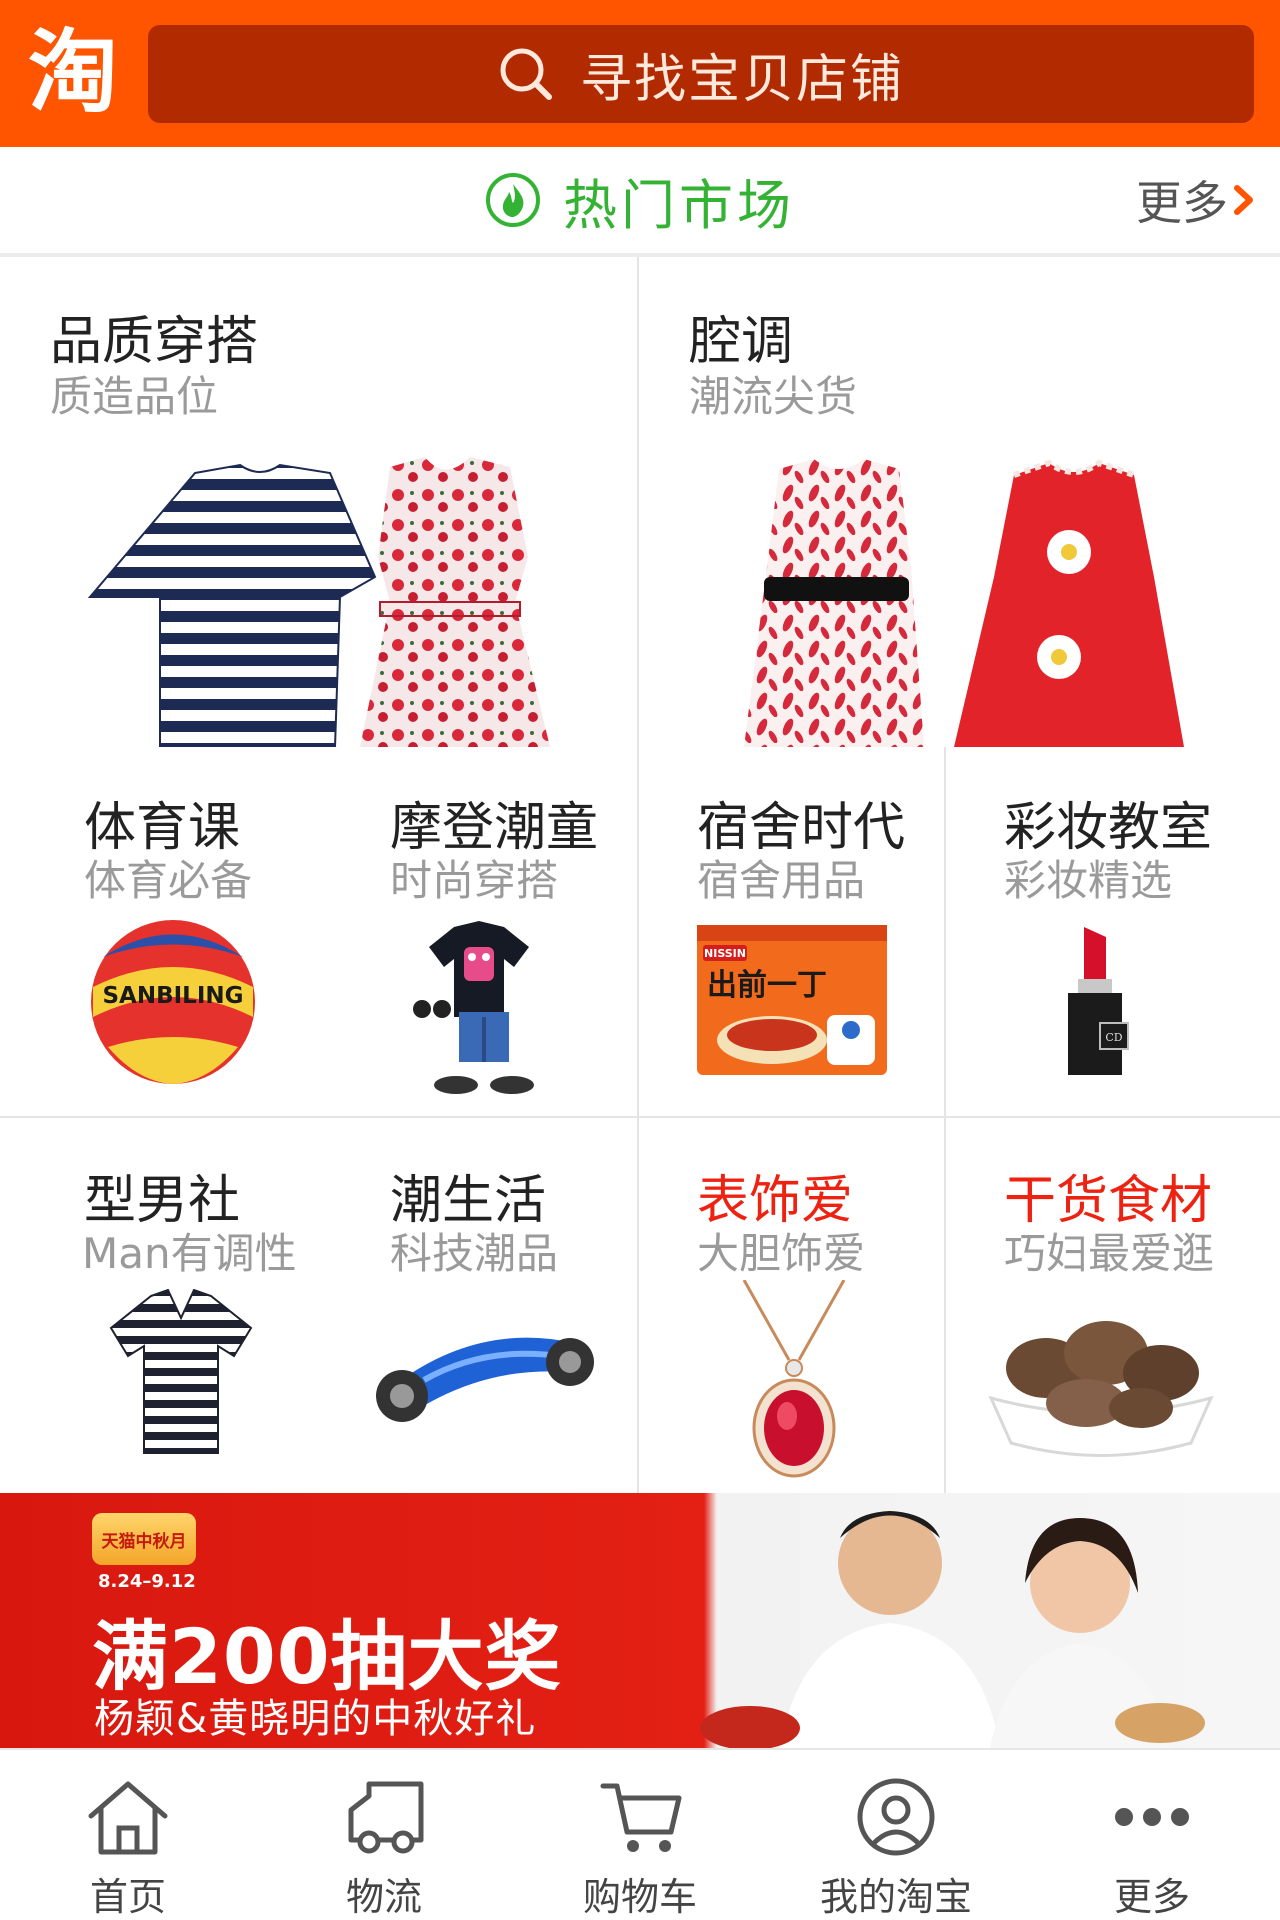  What do you see at coordinates (781, 1253) in the screenshot?
I see `category-subtitle: 大胆饰爱` at bounding box center [781, 1253].